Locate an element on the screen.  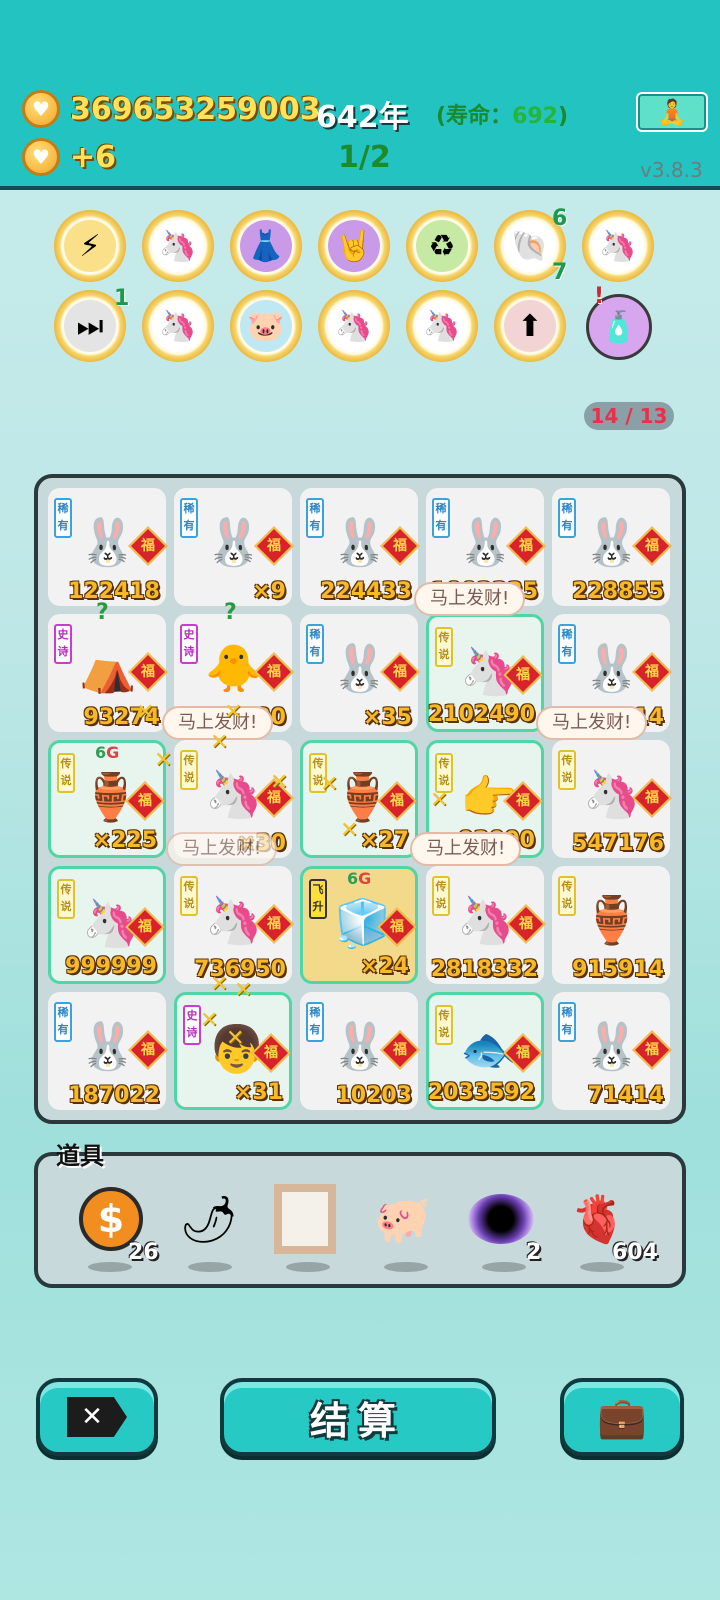
6g-letter: G is located at coordinates (365, 878).